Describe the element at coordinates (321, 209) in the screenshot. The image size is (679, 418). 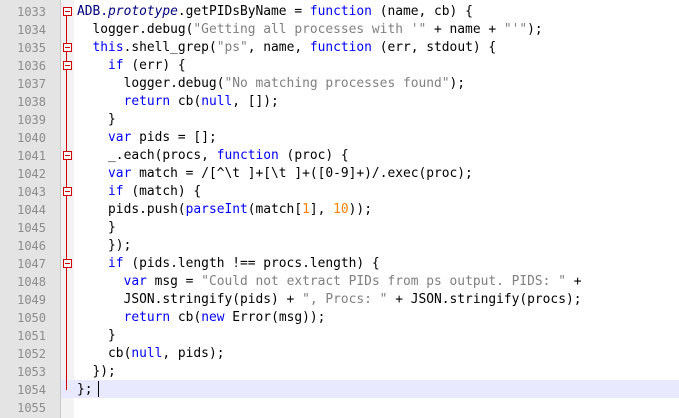
I see `code-token: ],` at that location.